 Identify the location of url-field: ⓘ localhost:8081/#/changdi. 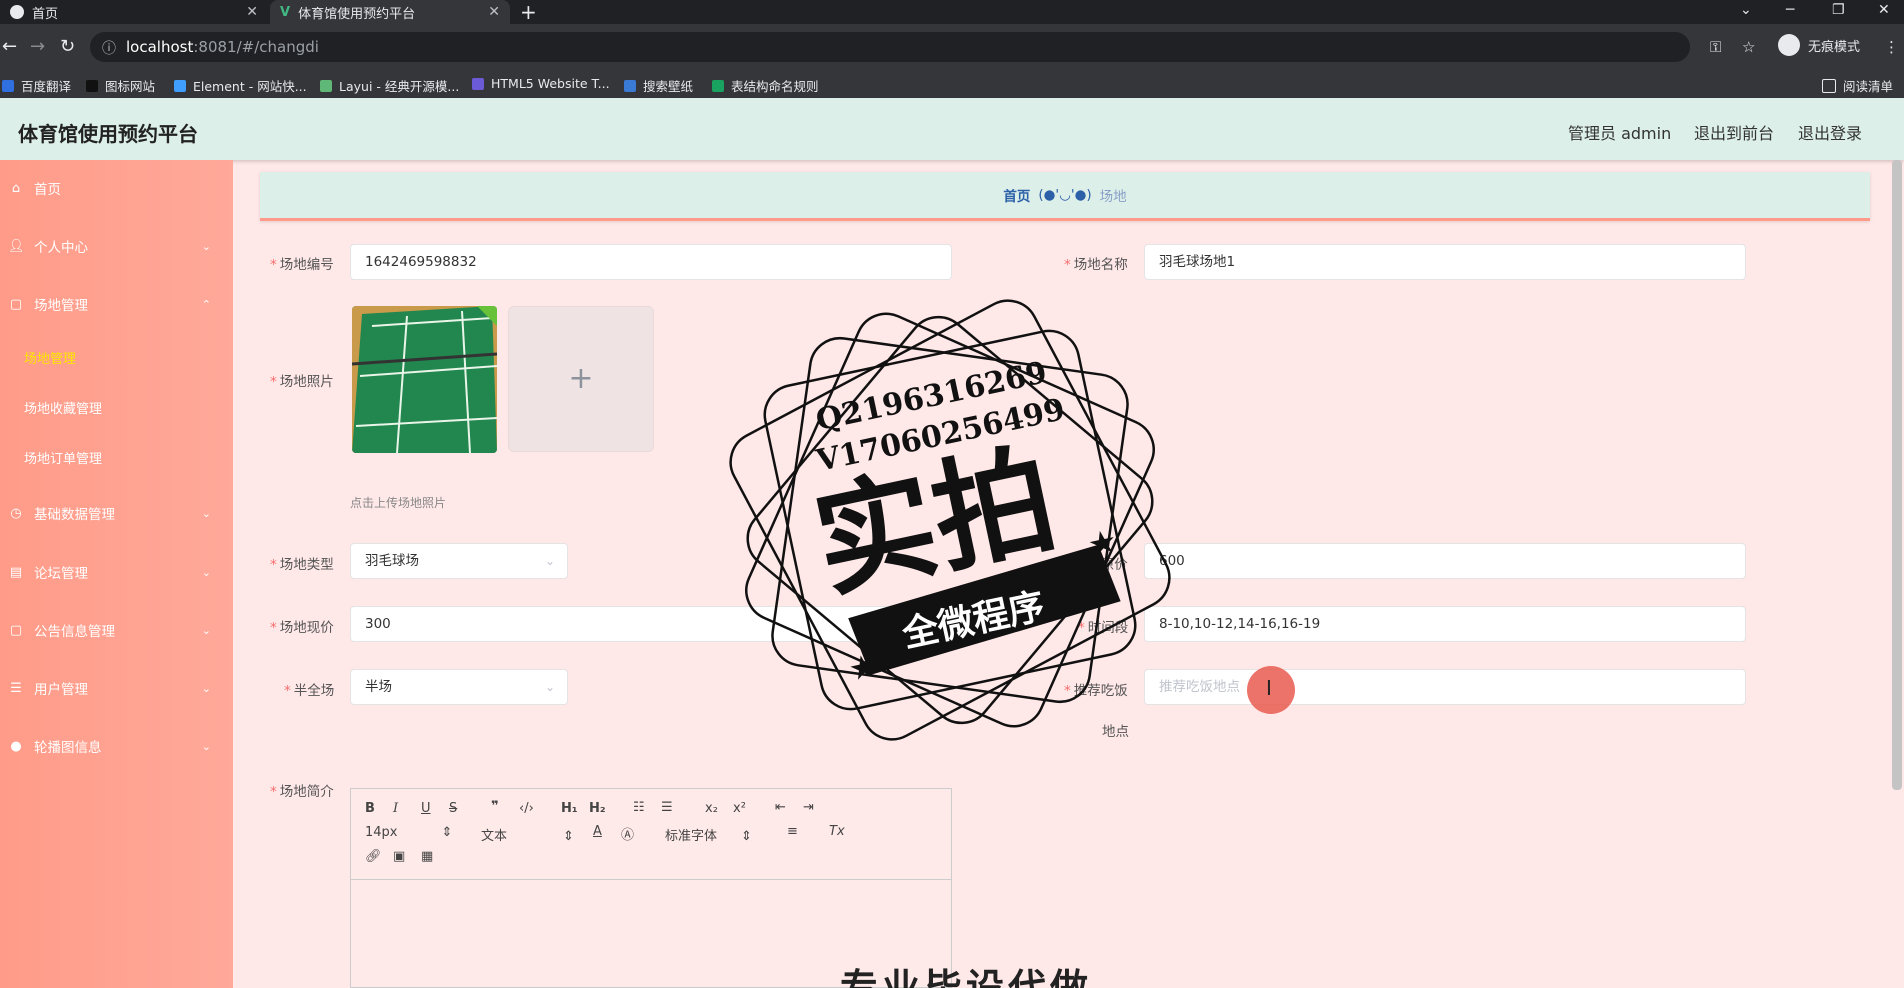
(890, 47).